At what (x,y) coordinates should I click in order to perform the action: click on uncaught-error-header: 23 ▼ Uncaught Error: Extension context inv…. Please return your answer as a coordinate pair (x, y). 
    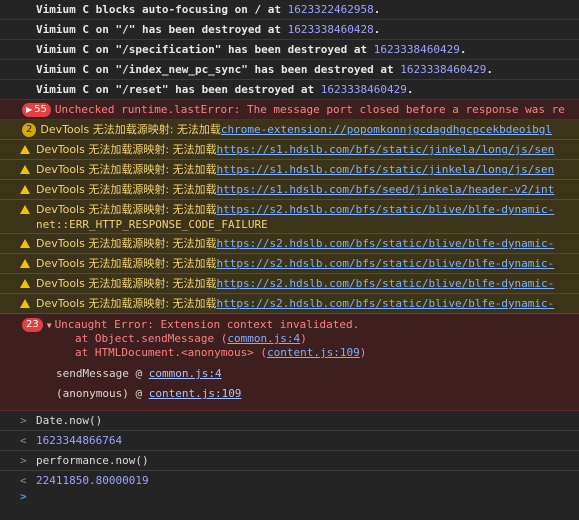
    Looking at the image, I should click on (289, 325).